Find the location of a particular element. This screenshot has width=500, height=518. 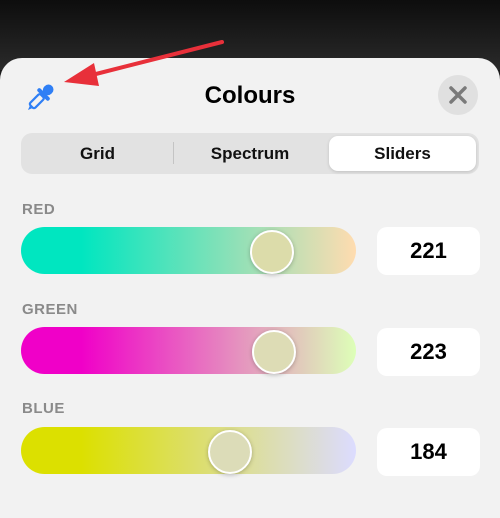

view-mode-segmented-control: Grid Spectrum Sliders is located at coordinates (250, 153).